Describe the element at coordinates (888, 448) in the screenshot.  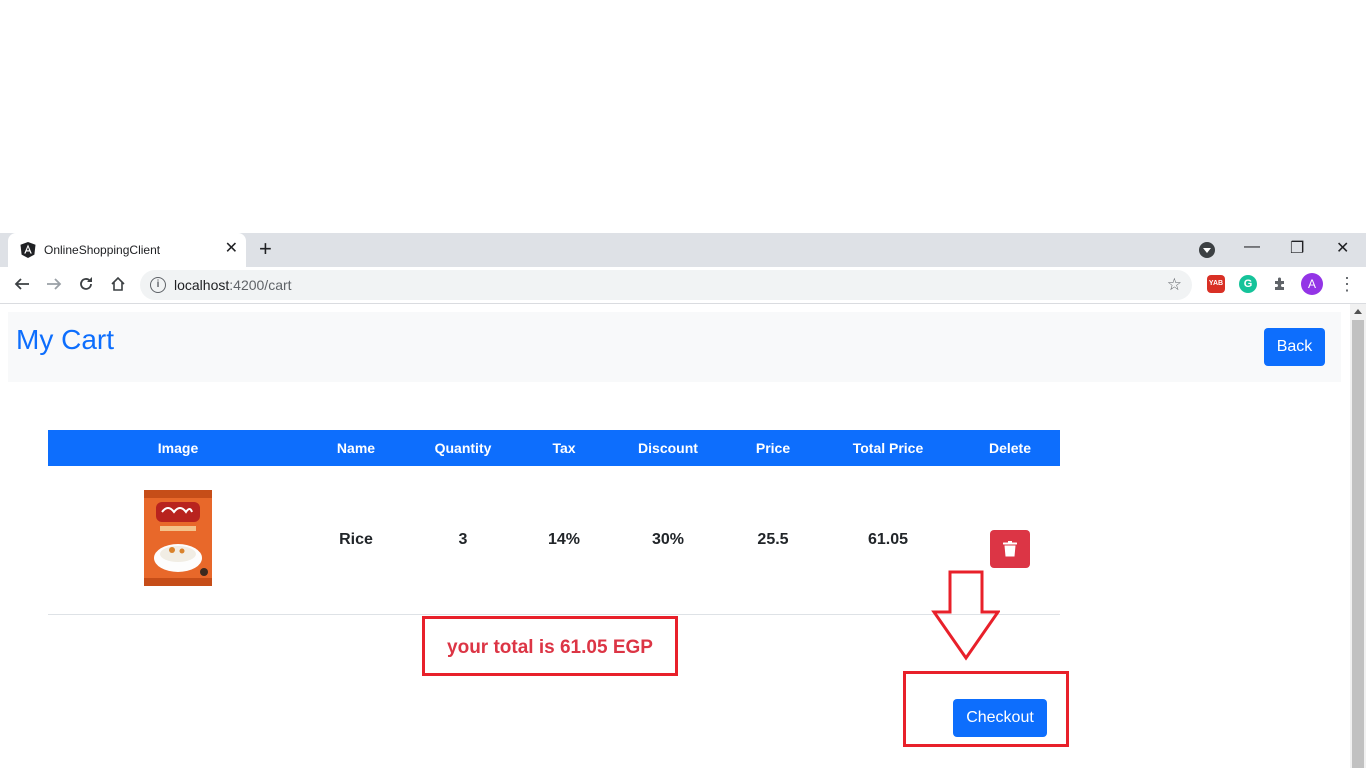
I see `column-header-total-price: Total Price` at that location.